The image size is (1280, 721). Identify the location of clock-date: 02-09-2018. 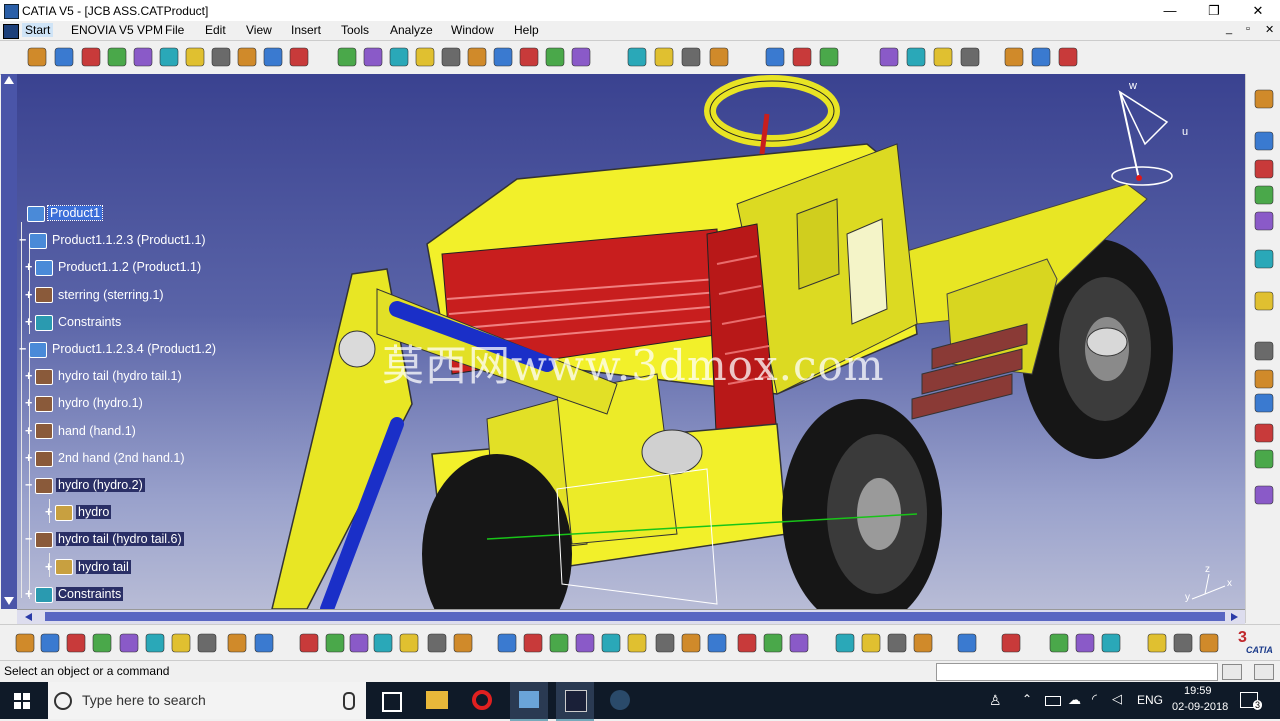
(1200, 707).